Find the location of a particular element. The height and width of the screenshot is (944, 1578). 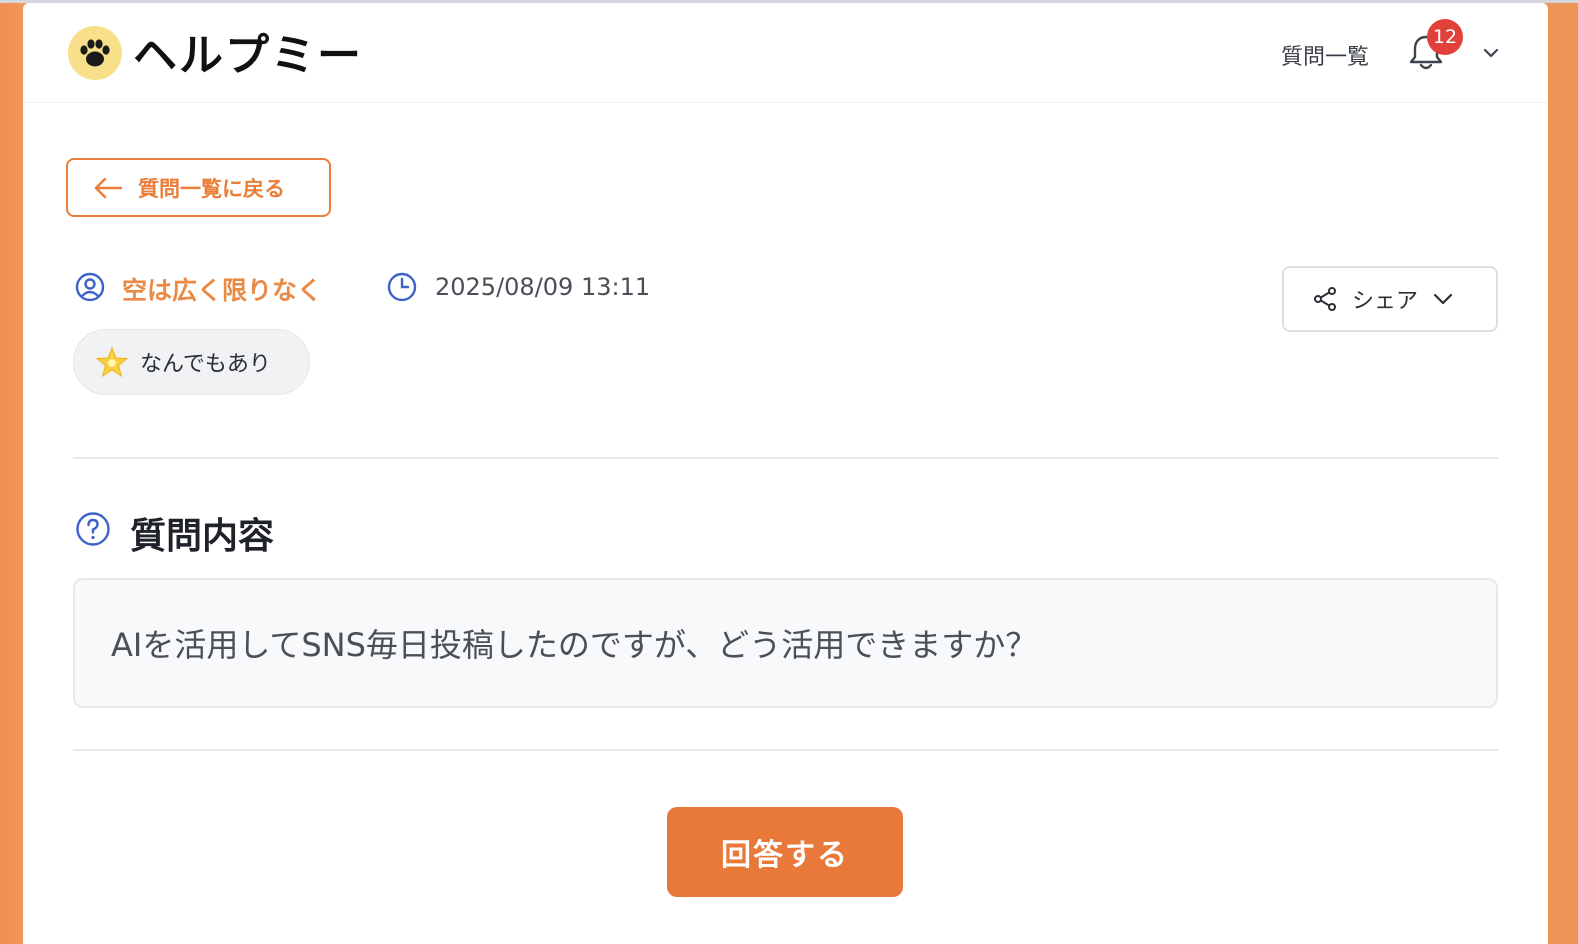

user-icon is located at coordinates (90, 289).